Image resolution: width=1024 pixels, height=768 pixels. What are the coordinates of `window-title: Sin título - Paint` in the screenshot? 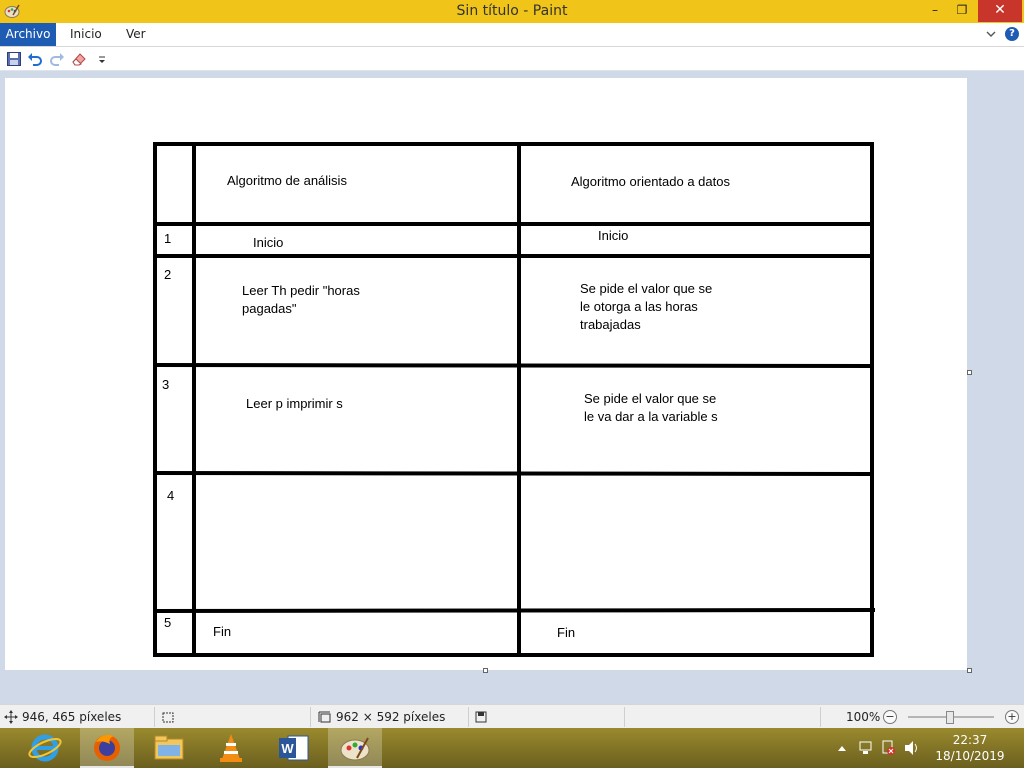 It's located at (512, 11).